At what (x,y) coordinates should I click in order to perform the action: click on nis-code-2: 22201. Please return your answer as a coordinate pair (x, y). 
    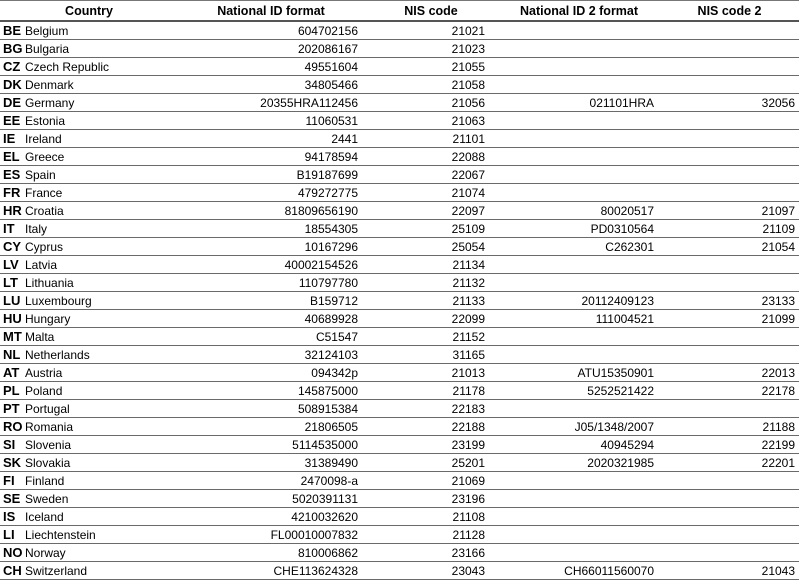
    Looking at the image, I should click on (730, 462).